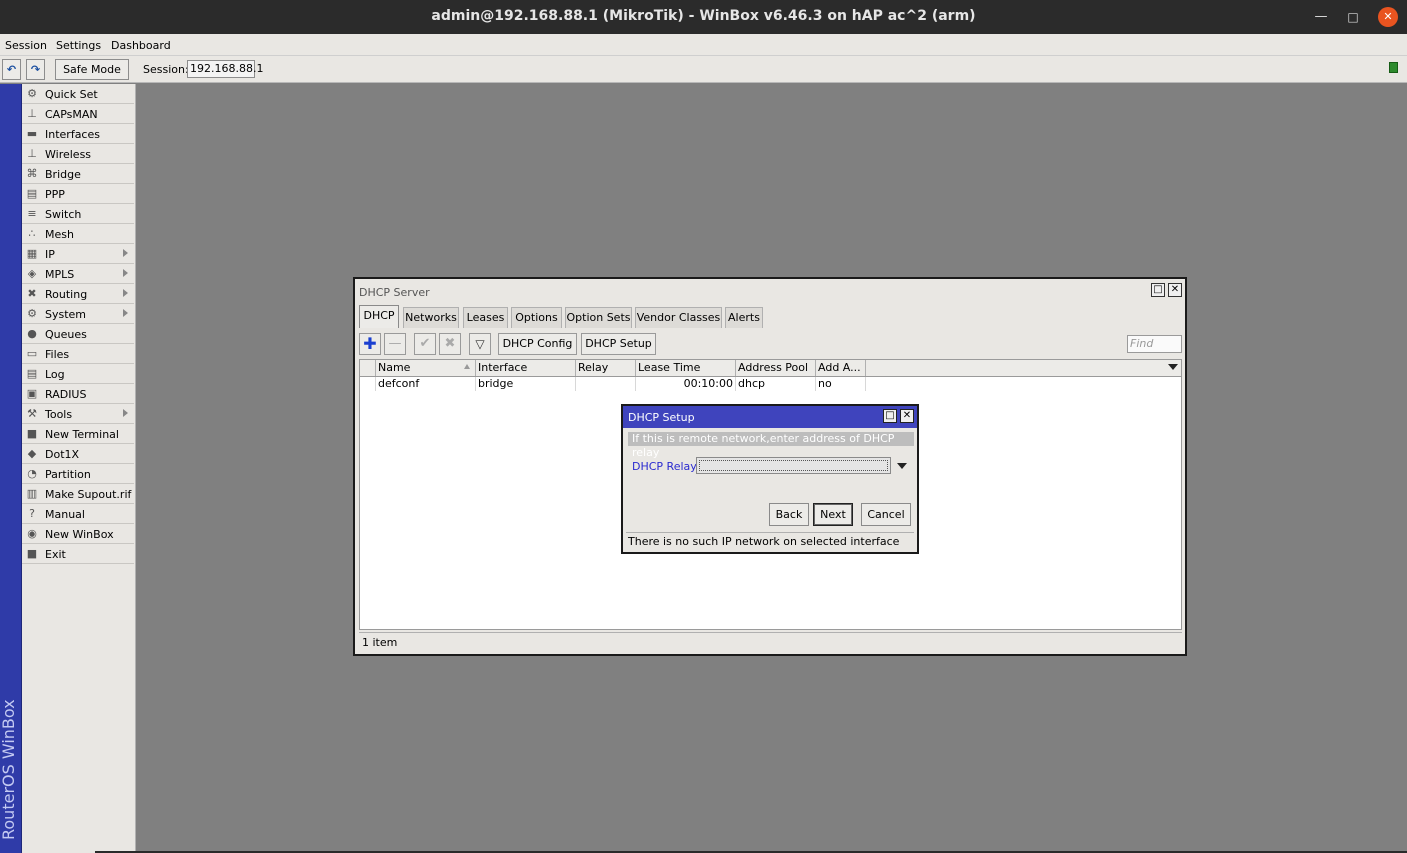 The height and width of the screenshot is (853, 1407). What do you see at coordinates (11, 69) in the screenshot?
I see `undo-button: ↶` at bounding box center [11, 69].